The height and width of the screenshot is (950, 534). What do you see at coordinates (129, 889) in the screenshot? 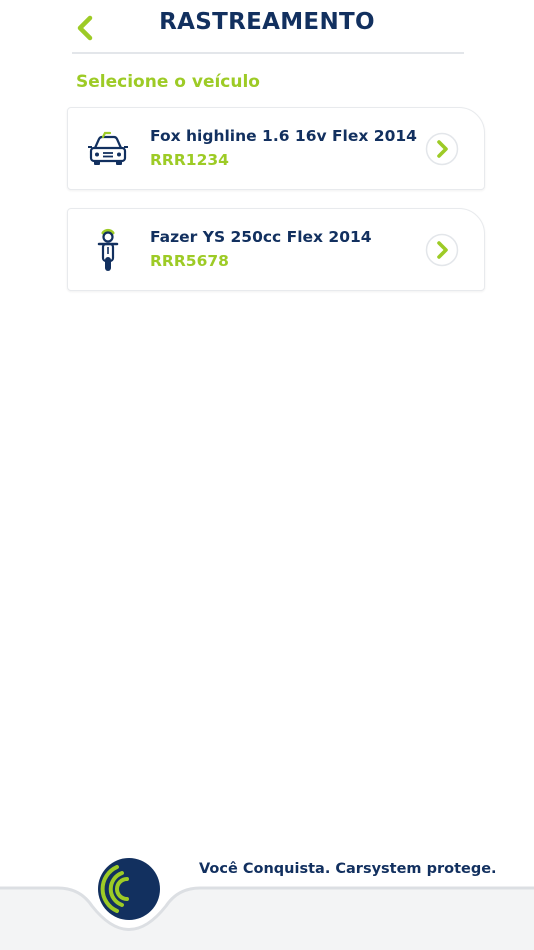
I see `carsystem-signal-logo` at bounding box center [129, 889].